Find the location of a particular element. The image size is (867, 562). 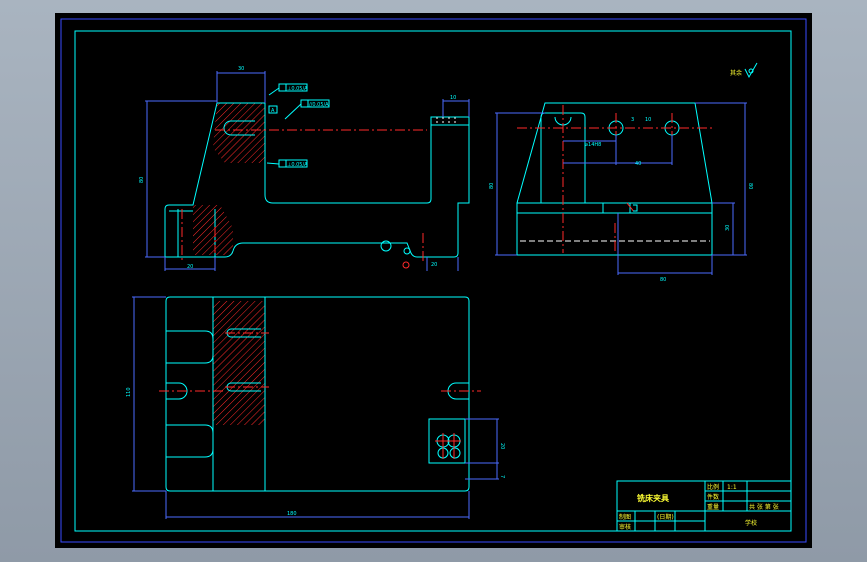

svg-text: 件数 is located at coordinates (713, 497).